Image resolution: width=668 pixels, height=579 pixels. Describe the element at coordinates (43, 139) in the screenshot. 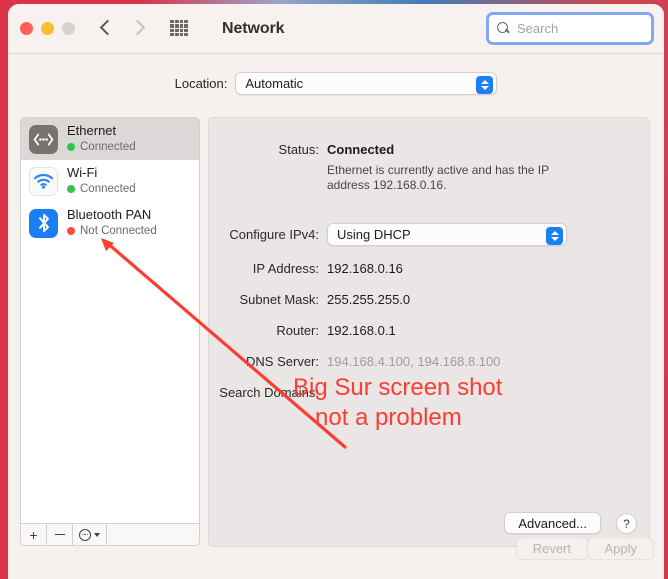

I see `ethernet-icon` at that location.